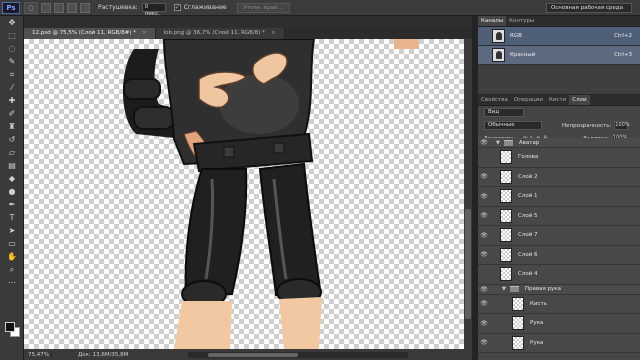 This screenshot has height=360, width=640. What do you see at coordinates (153, 10) in the screenshot?
I see `feather-input: 0 пикс.` at bounding box center [153, 10].